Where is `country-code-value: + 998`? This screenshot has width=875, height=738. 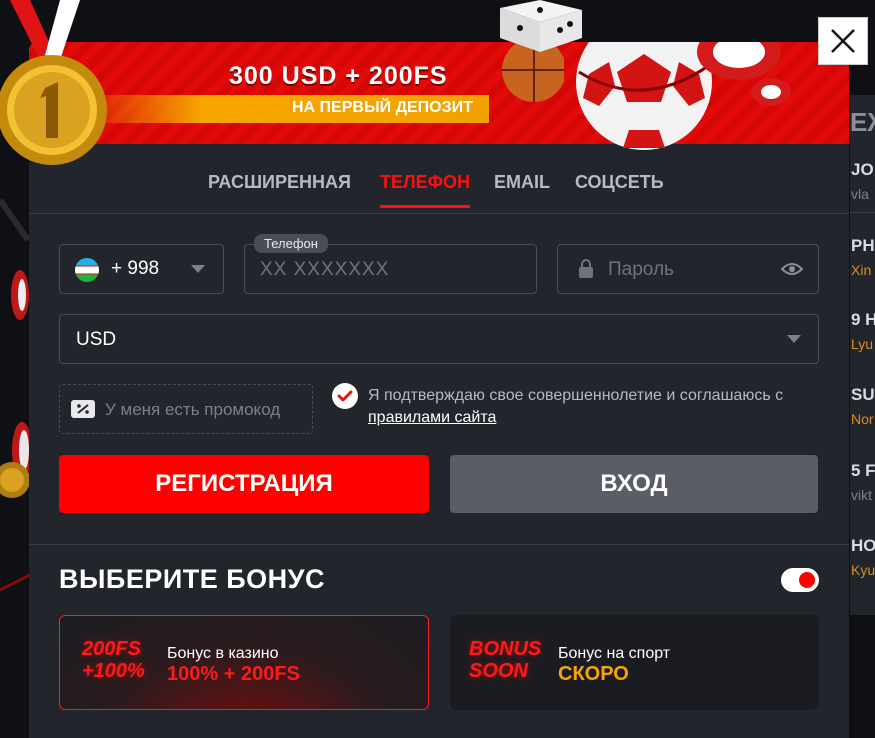 country-code-value: + 998 is located at coordinates (135, 268).